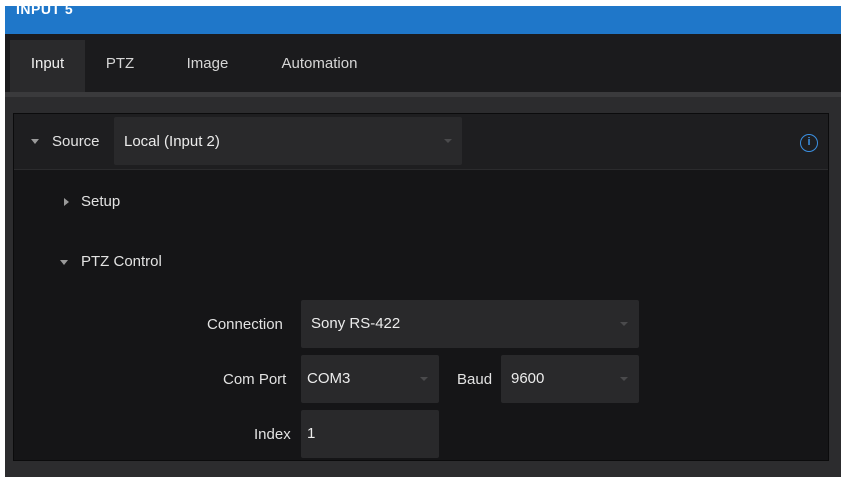  Describe the element at coordinates (470, 324) in the screenshot. I see `connection-select: Sony RS-422` at that location.